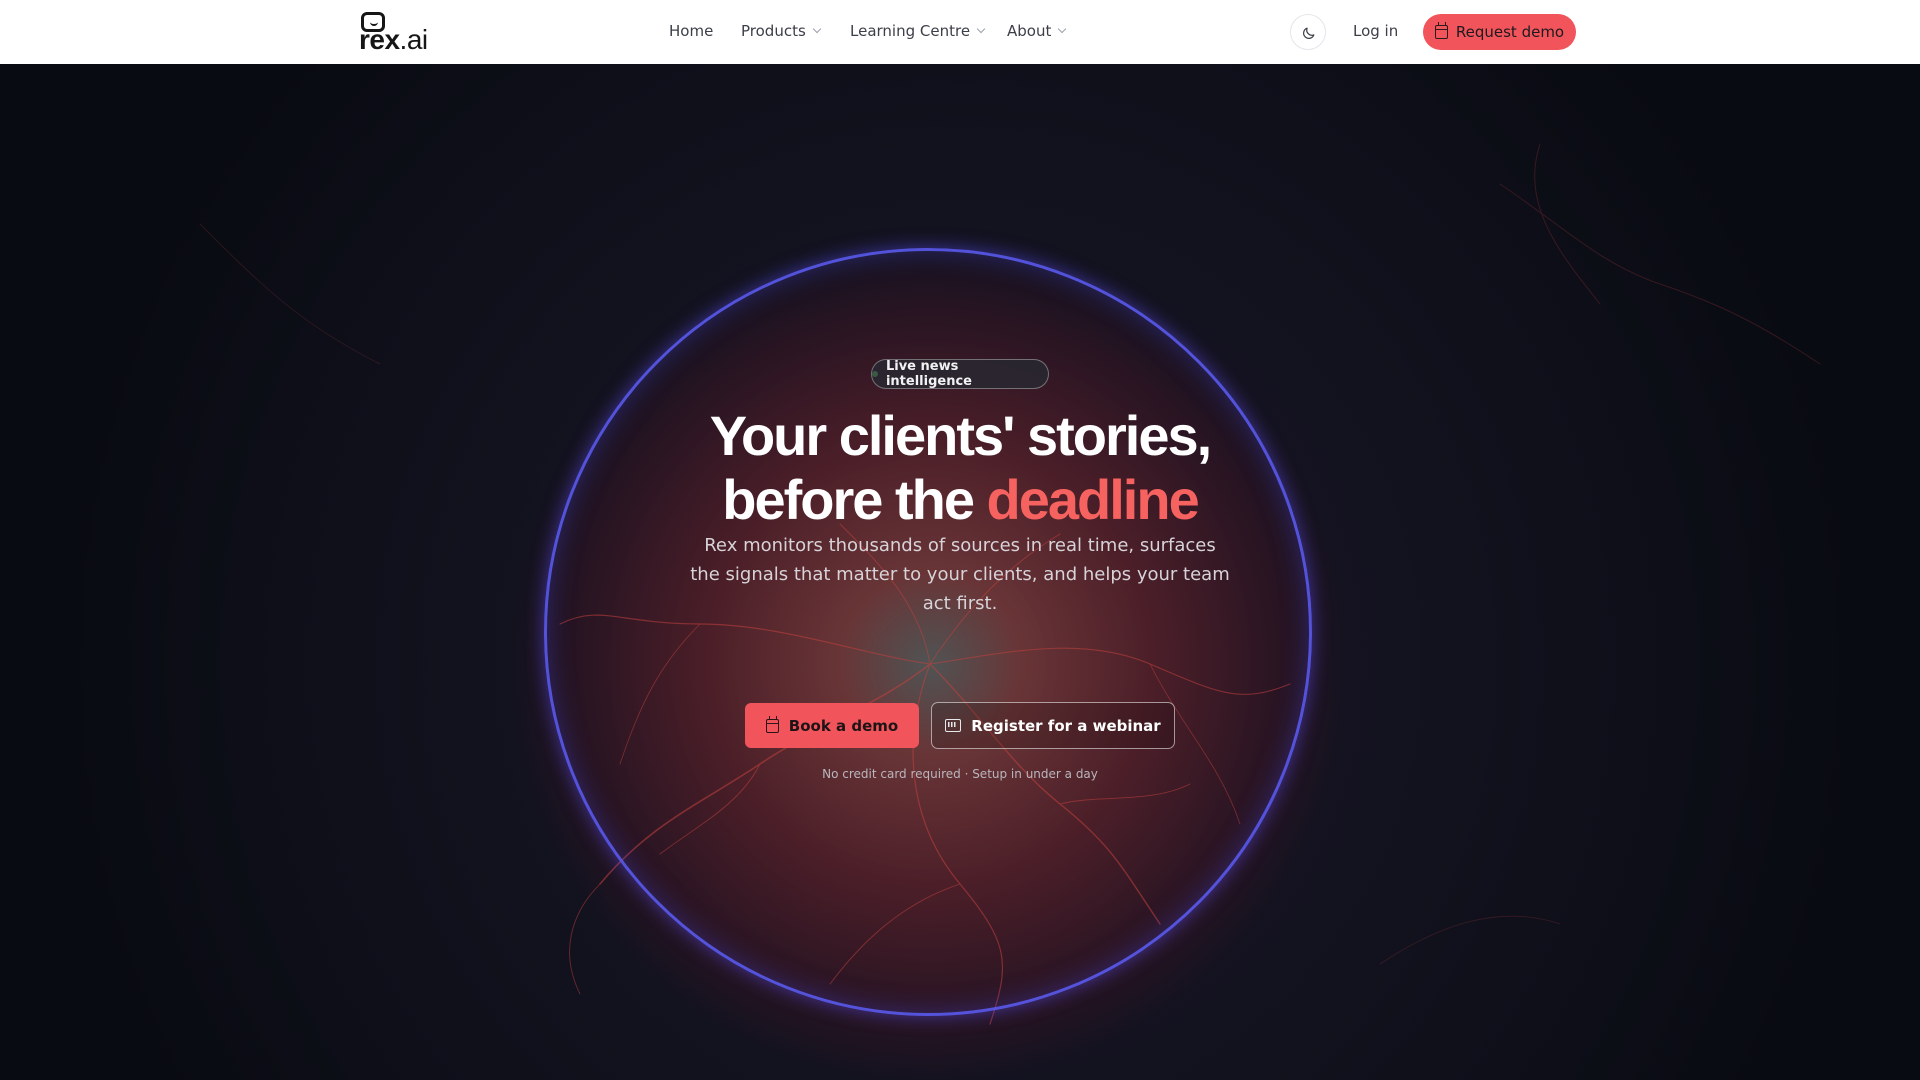 The width and height of the screenshot is (1920, 1080). I want to click on nav-about: About, so click(1037, 31).